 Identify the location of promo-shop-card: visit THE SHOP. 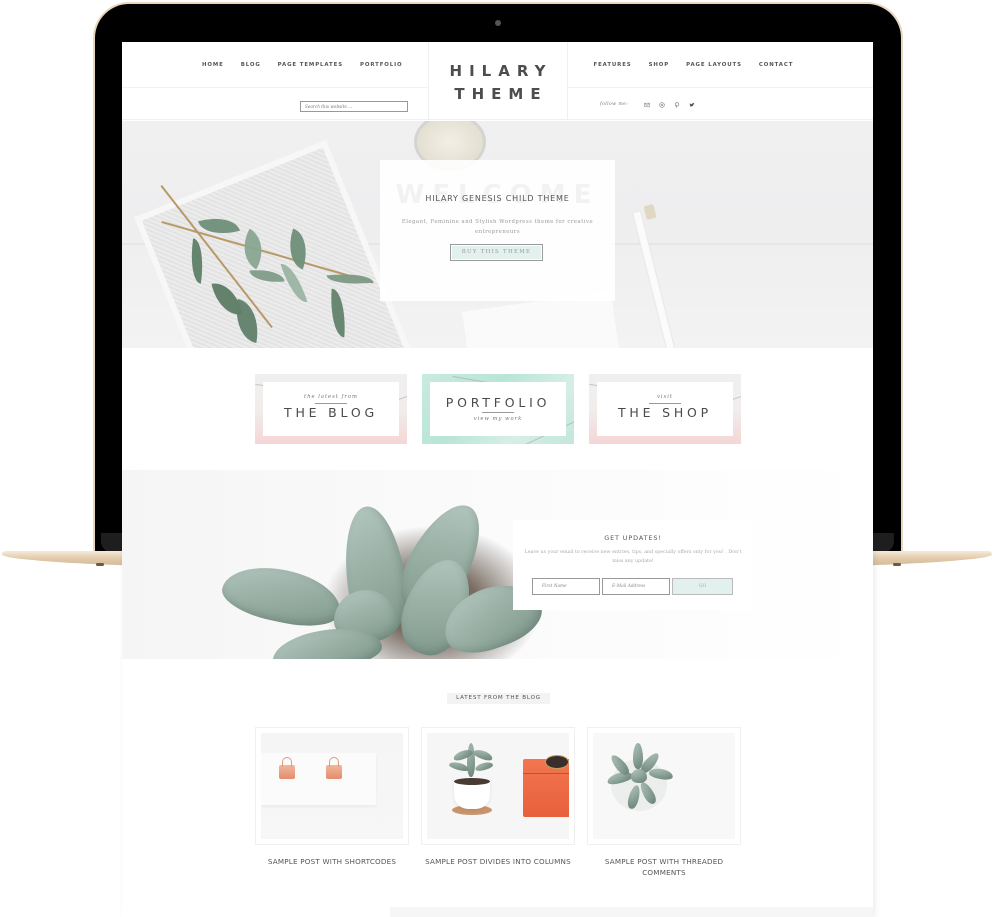
(665, 409).